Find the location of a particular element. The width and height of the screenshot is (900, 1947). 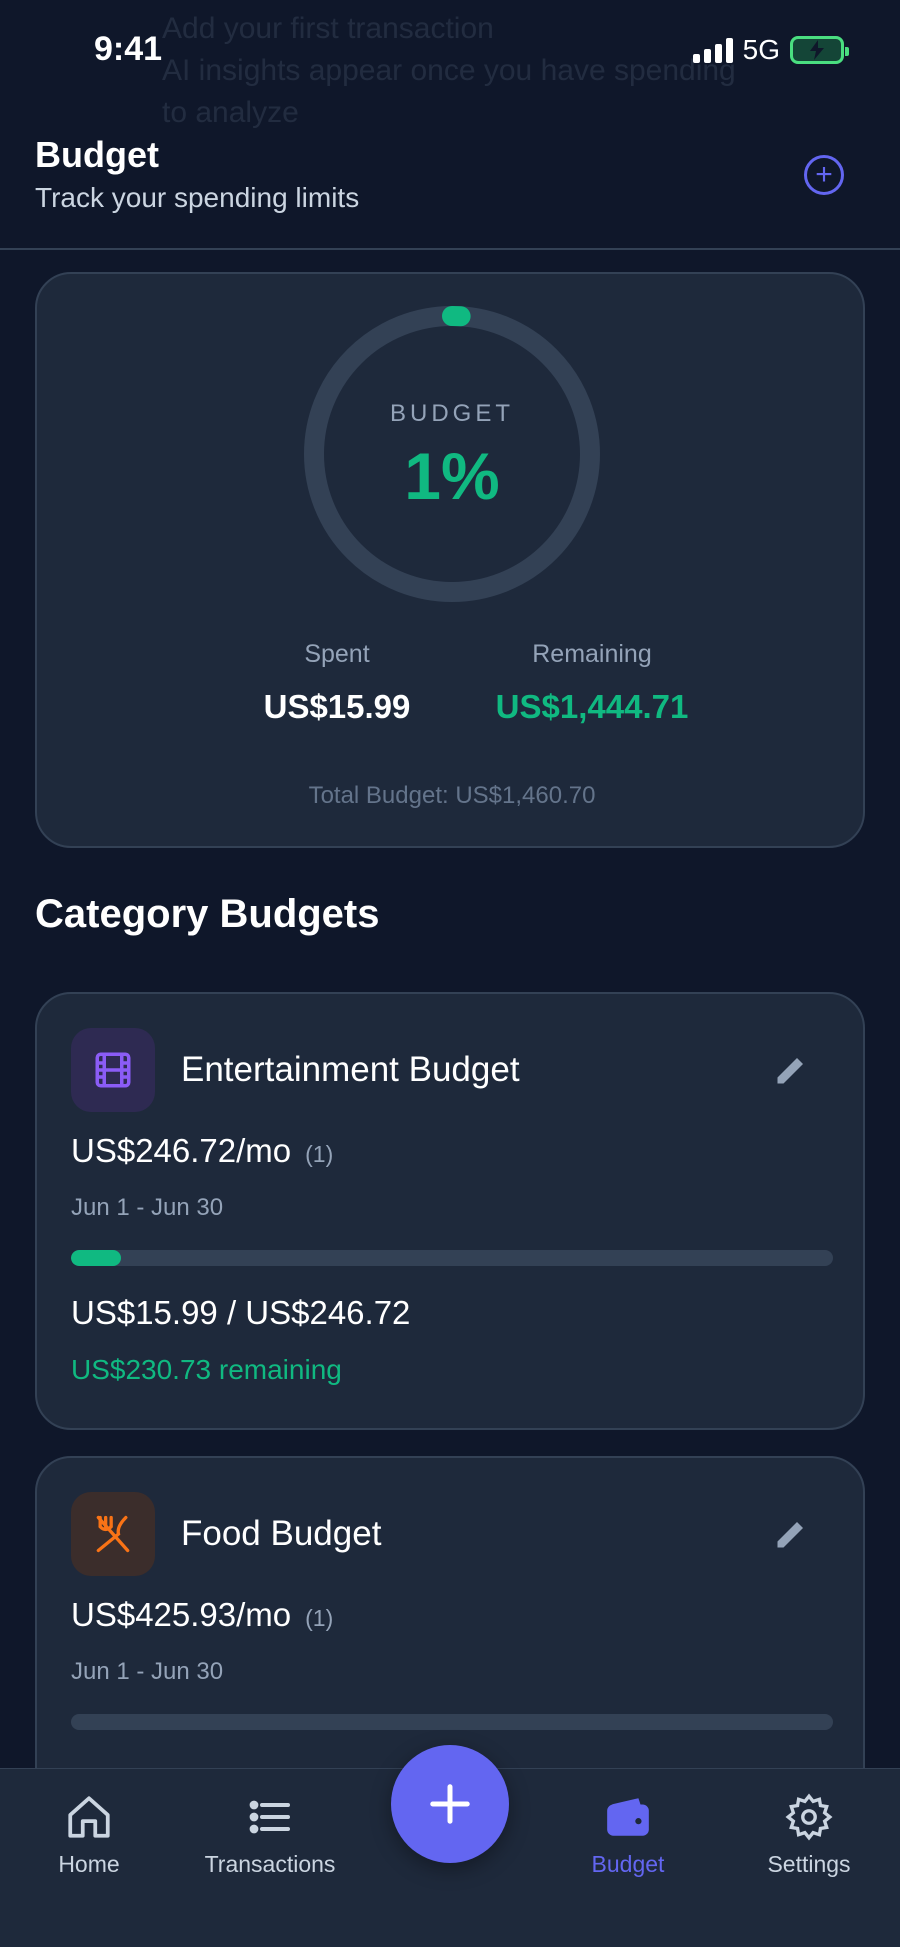

tab-label: Budget is located at coordinates (628, 1864).